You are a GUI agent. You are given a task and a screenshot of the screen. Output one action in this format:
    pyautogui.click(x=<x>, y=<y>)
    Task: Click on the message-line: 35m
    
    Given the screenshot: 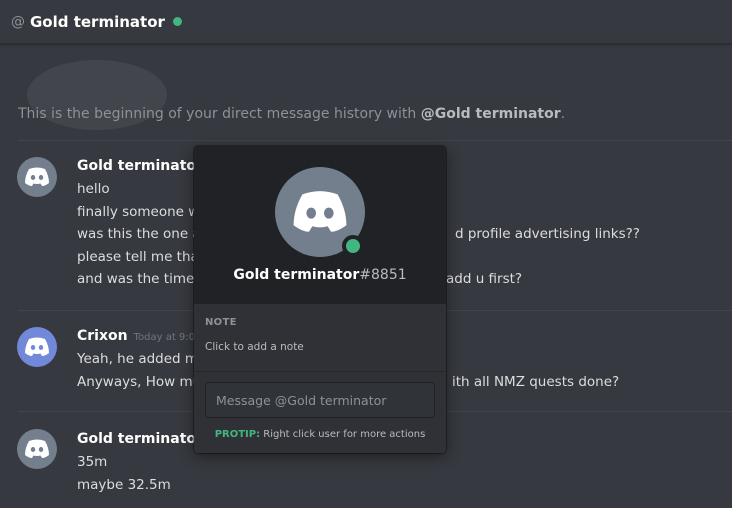 What is the action you would take?
    pyautogui.click(x=92, y=462)
    